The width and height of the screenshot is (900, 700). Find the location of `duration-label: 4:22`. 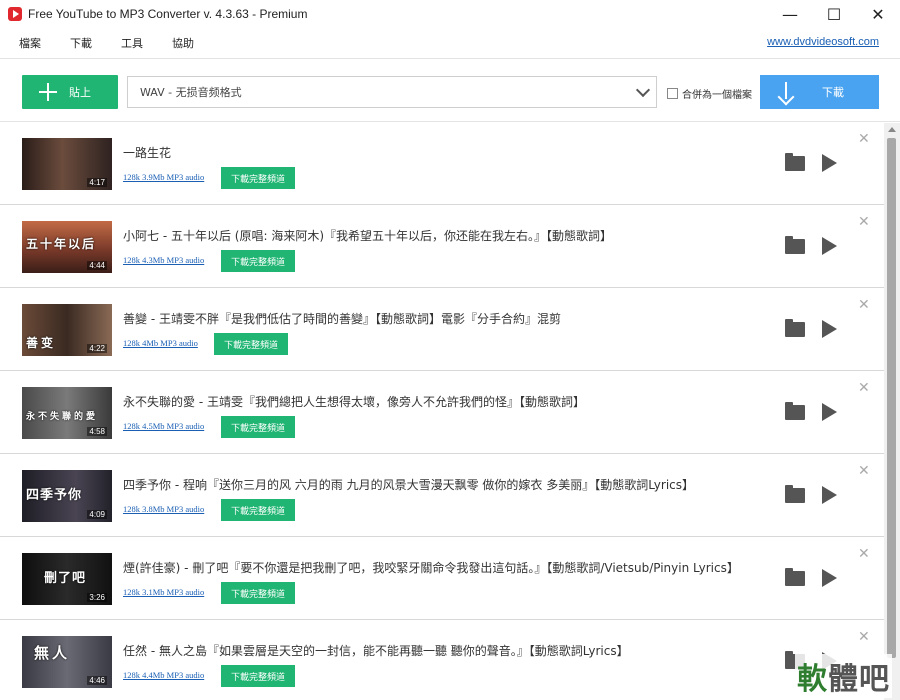

duration-label: 4:22 is located at coordinates (97, 348).